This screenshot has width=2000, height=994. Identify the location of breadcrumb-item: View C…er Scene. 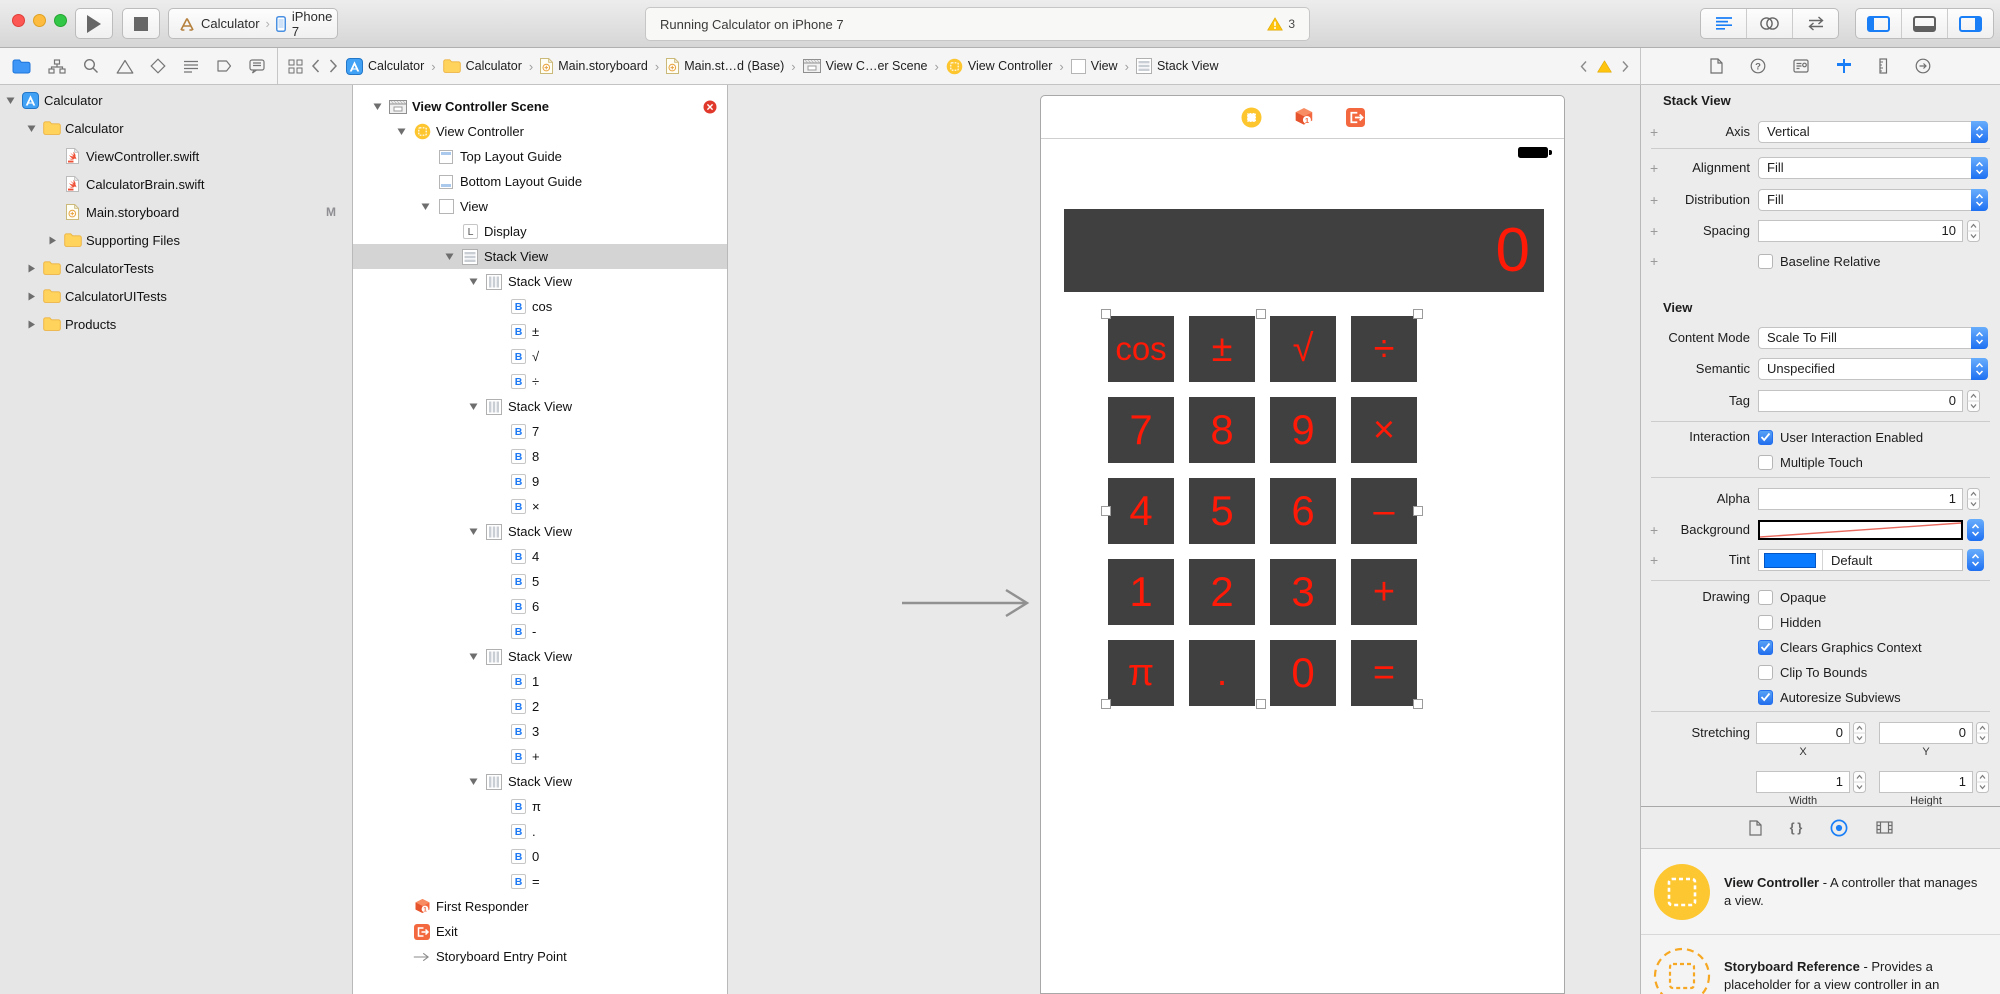
(865, 66).